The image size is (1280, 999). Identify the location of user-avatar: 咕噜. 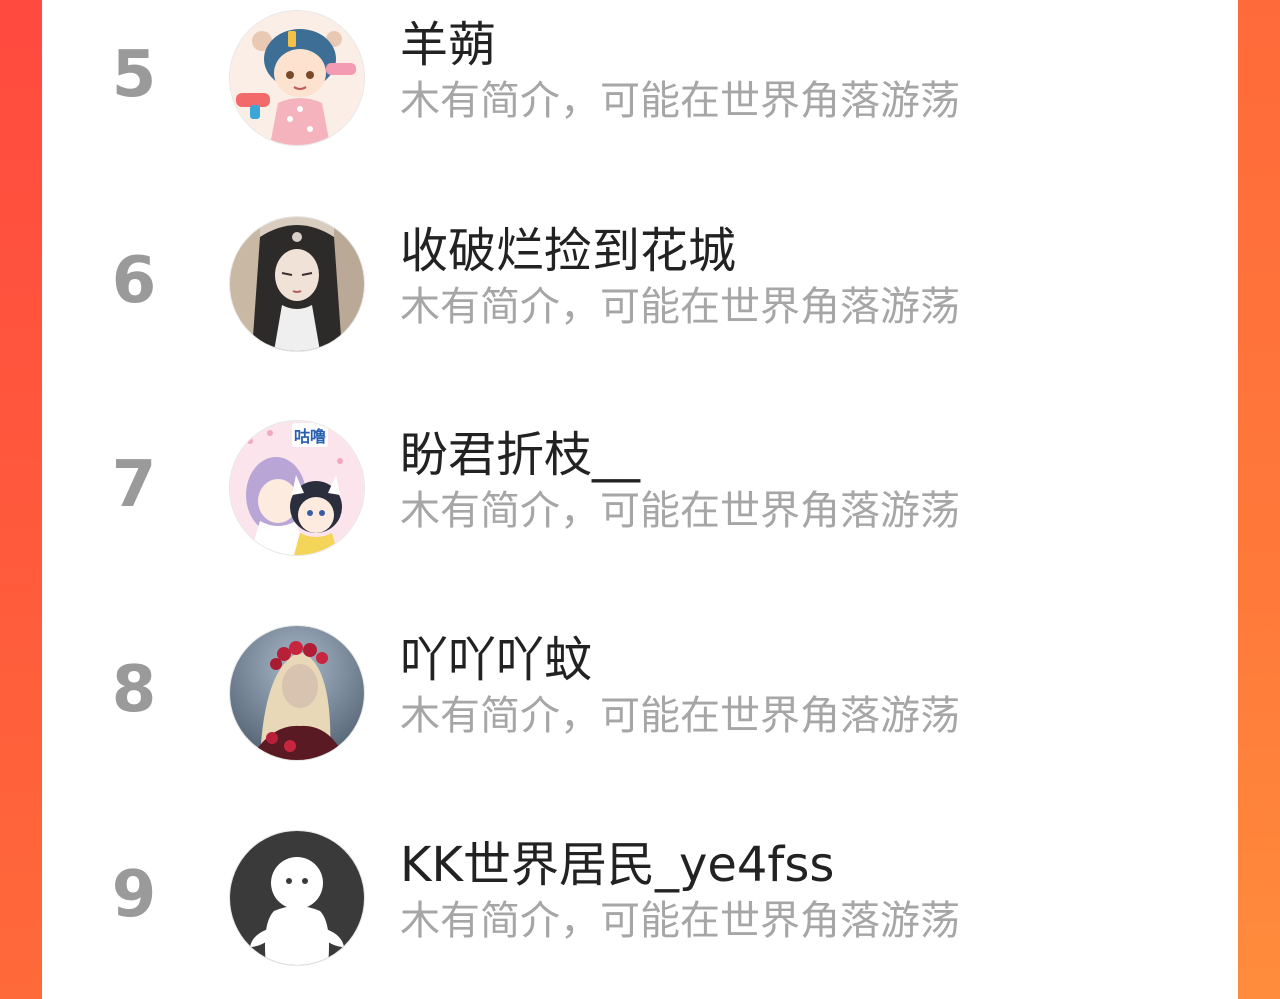
(297, 488).